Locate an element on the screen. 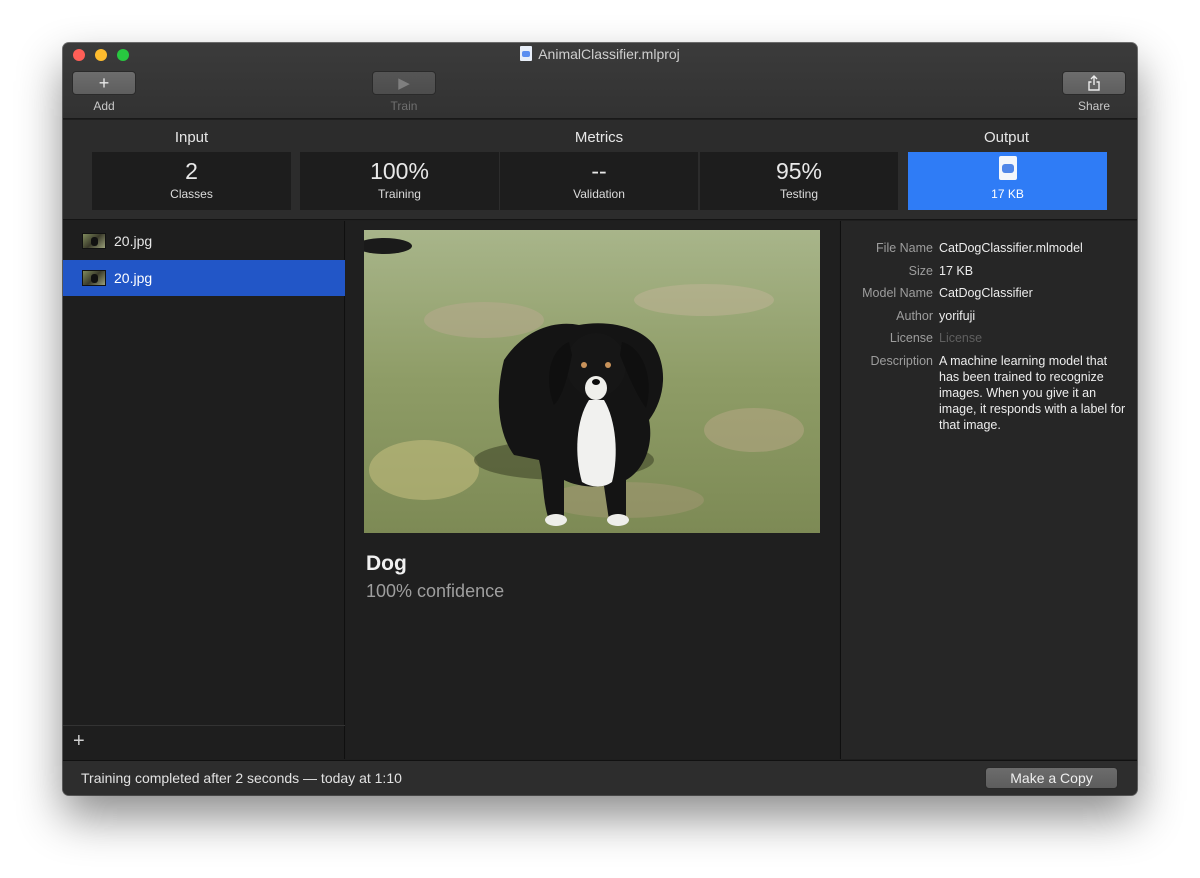 The image size is (1200, 878). training-label: Training is located at coordinates (399, 194).